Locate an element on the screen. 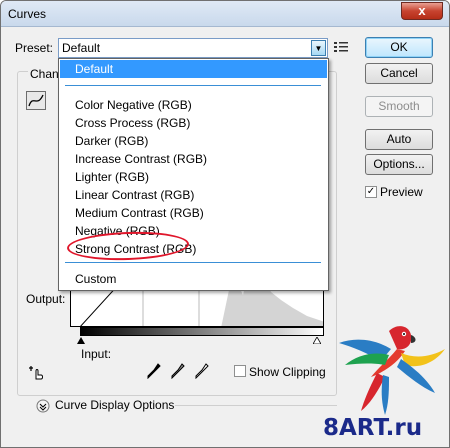 The image size is (450, 448). output-label: Output: is located at coordinates (46, 299).